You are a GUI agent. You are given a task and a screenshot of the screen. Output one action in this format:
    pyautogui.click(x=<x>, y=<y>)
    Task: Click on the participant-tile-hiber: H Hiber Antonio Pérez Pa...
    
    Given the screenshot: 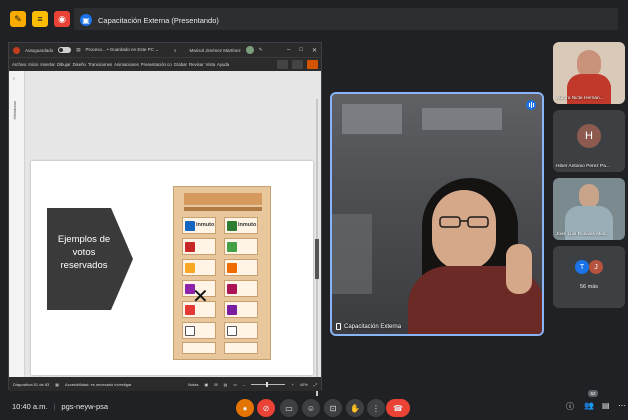 What is the action you would take?
    pyautogui.click(x=589, y=141)
    